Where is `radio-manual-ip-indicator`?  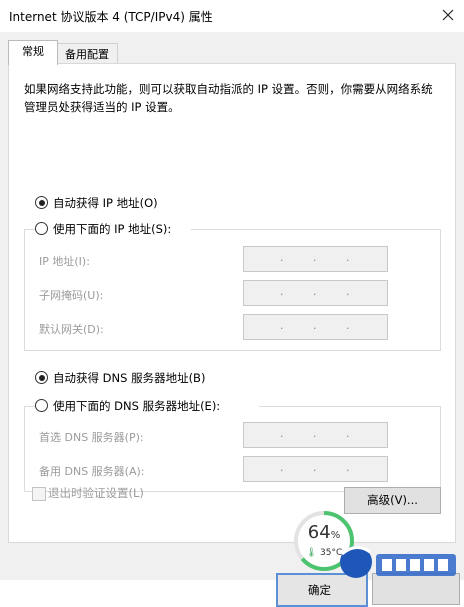
radio-manual-ip-indicator is located at coordinates (41, 228).